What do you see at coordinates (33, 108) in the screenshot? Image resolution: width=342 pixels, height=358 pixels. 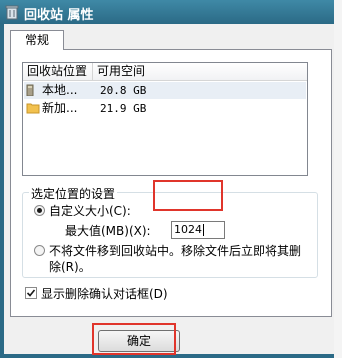 I see `folder-icon` at bounding box center [33, 108].